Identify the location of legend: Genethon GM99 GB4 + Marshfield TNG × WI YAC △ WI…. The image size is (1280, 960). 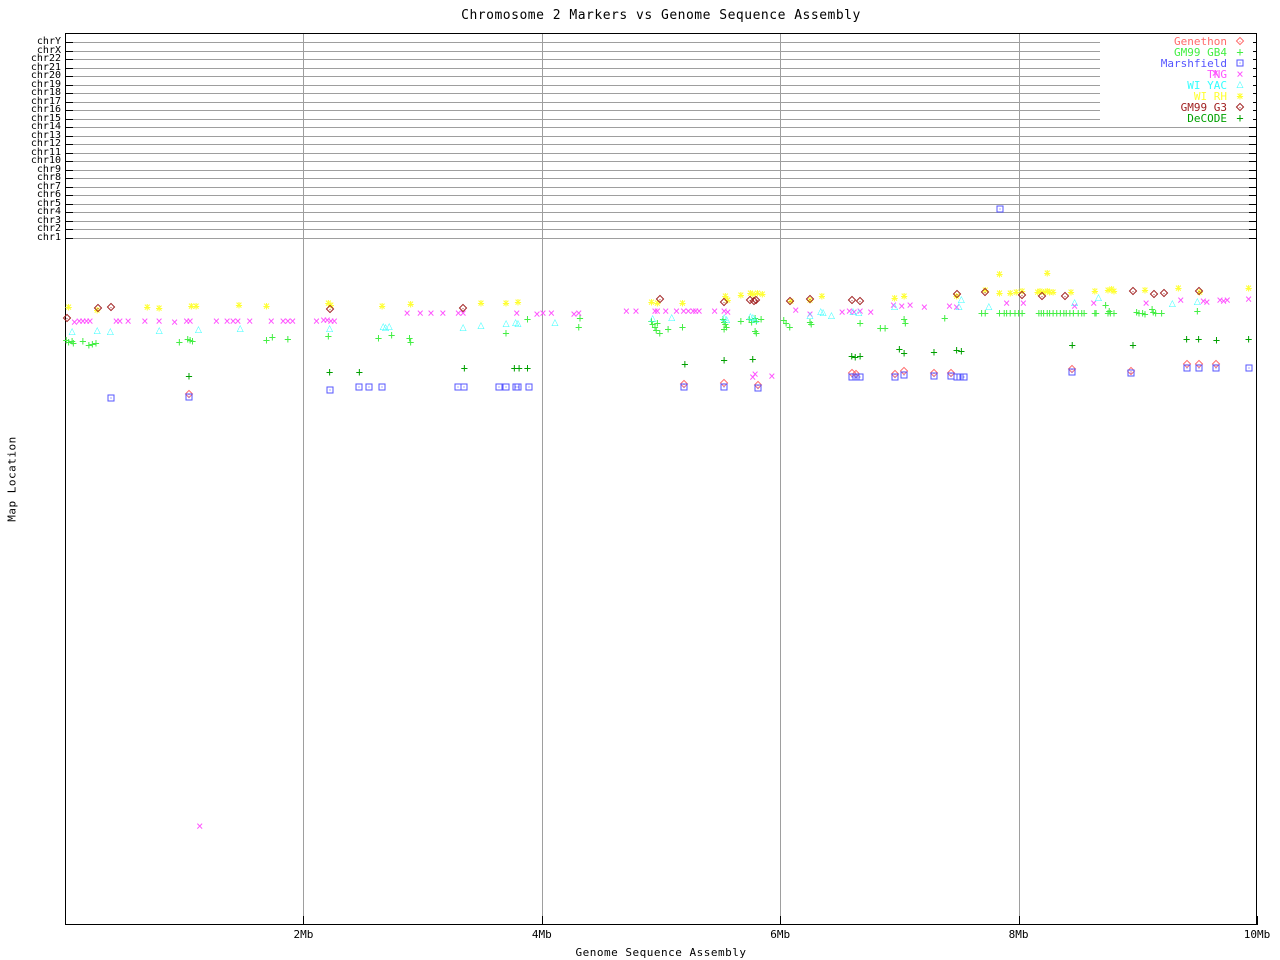
(1176, 80).